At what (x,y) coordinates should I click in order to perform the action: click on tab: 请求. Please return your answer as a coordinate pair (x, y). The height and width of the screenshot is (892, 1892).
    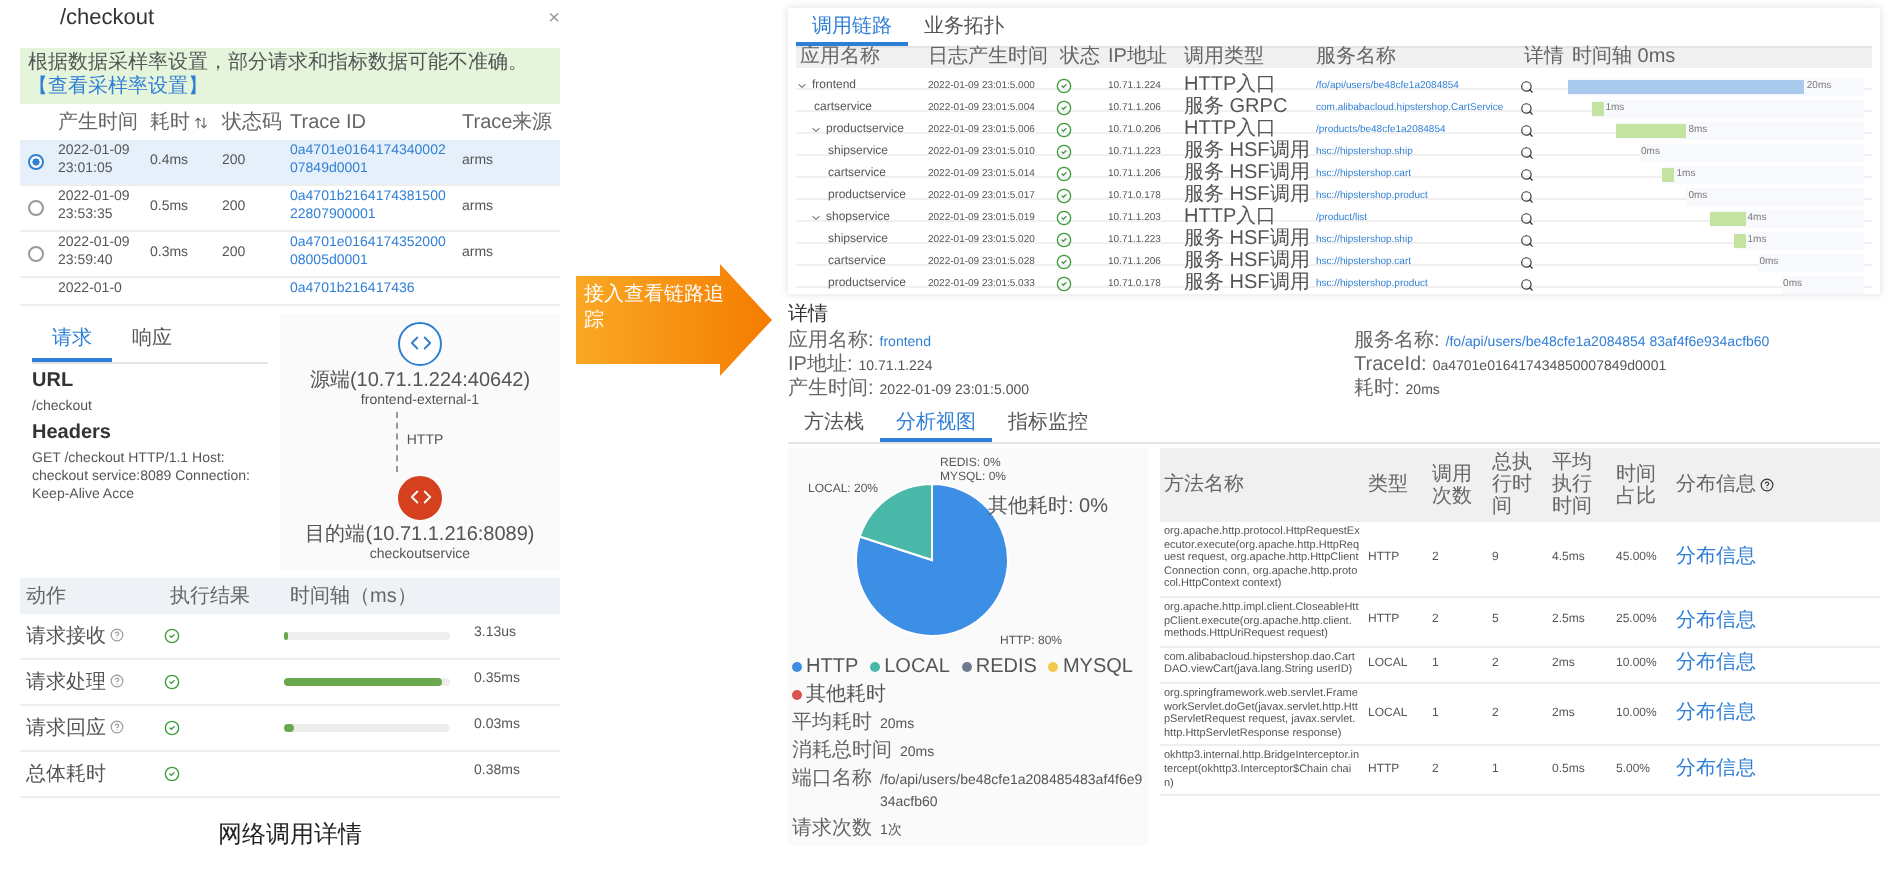
    Looking at the image, I should click on (72, 339).